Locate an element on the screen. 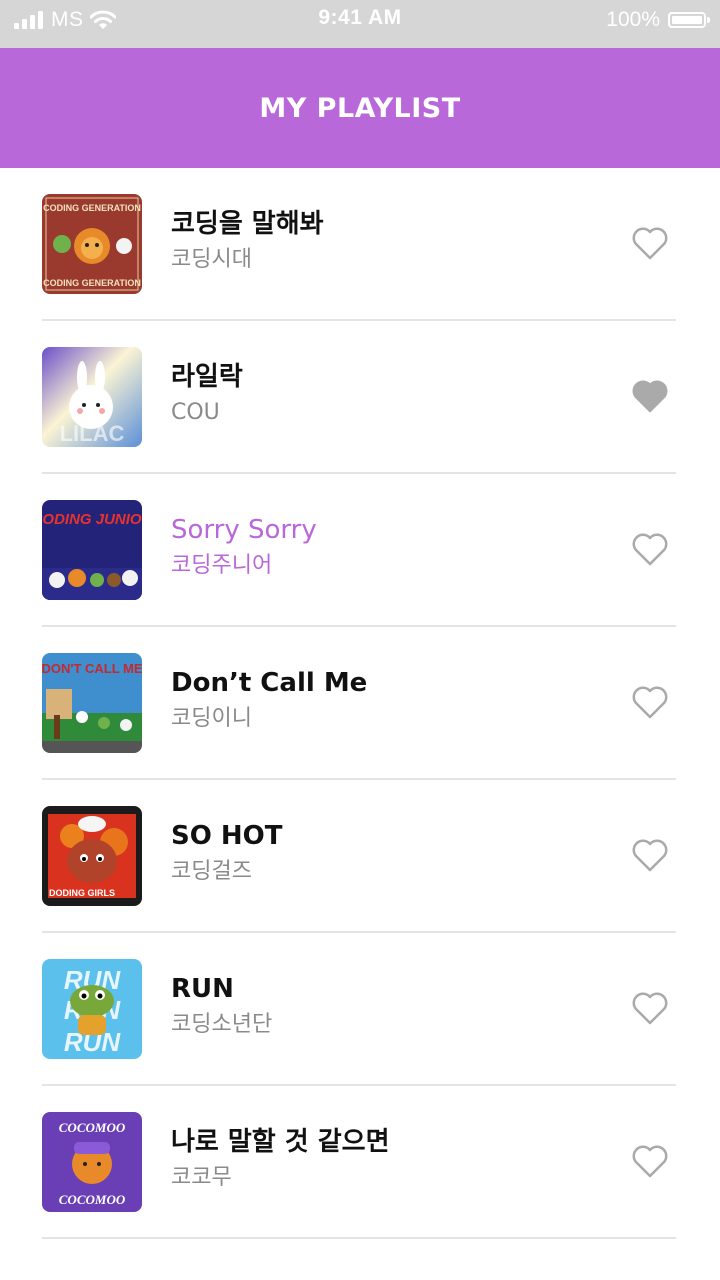  battery-fill is located at coordinates (687, 20).